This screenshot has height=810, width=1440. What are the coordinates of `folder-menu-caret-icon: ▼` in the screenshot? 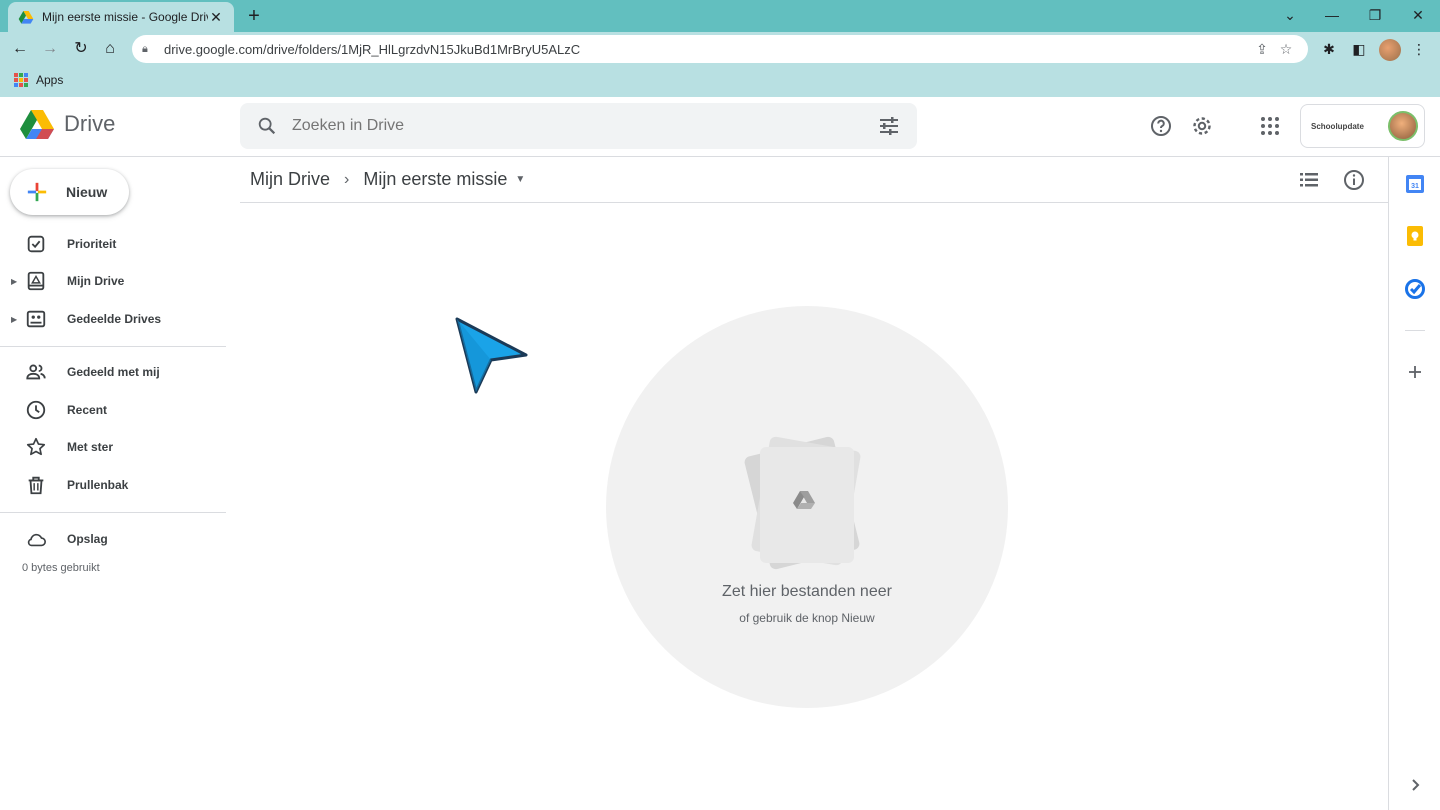 It's located at (520, 179).